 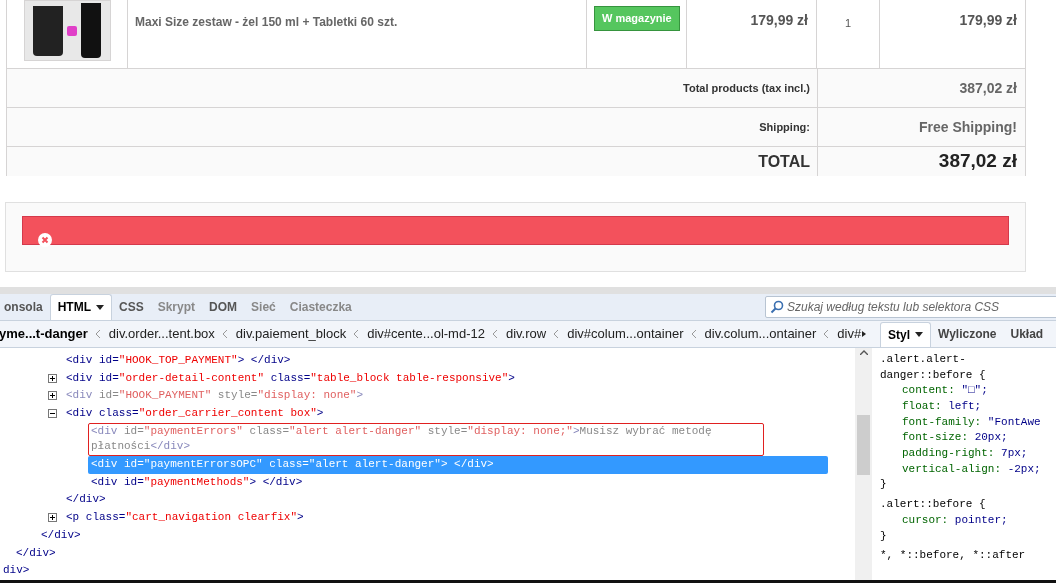 I want to click on css-selector: *, *::before, *::after, so click(x=953, y=556).